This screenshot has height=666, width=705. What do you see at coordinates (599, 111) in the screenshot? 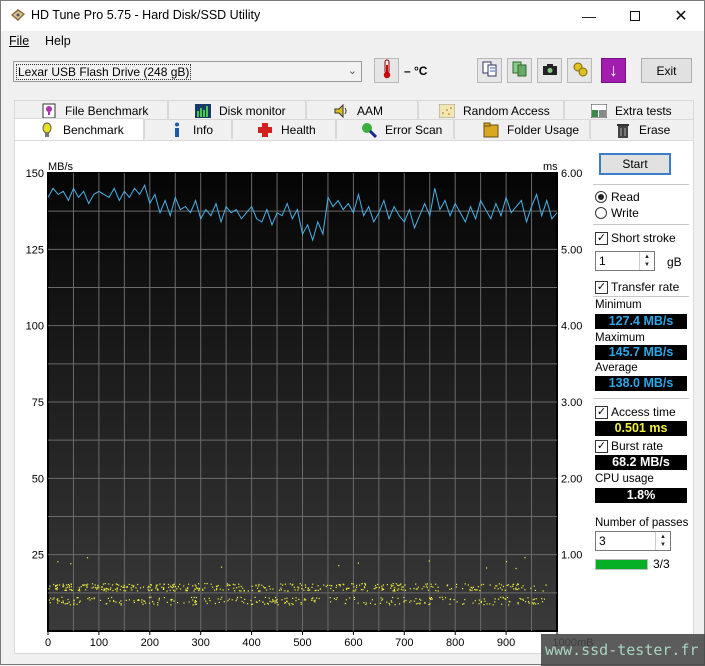
I see `extra-tests-icon` at bounding box center [599, 111].